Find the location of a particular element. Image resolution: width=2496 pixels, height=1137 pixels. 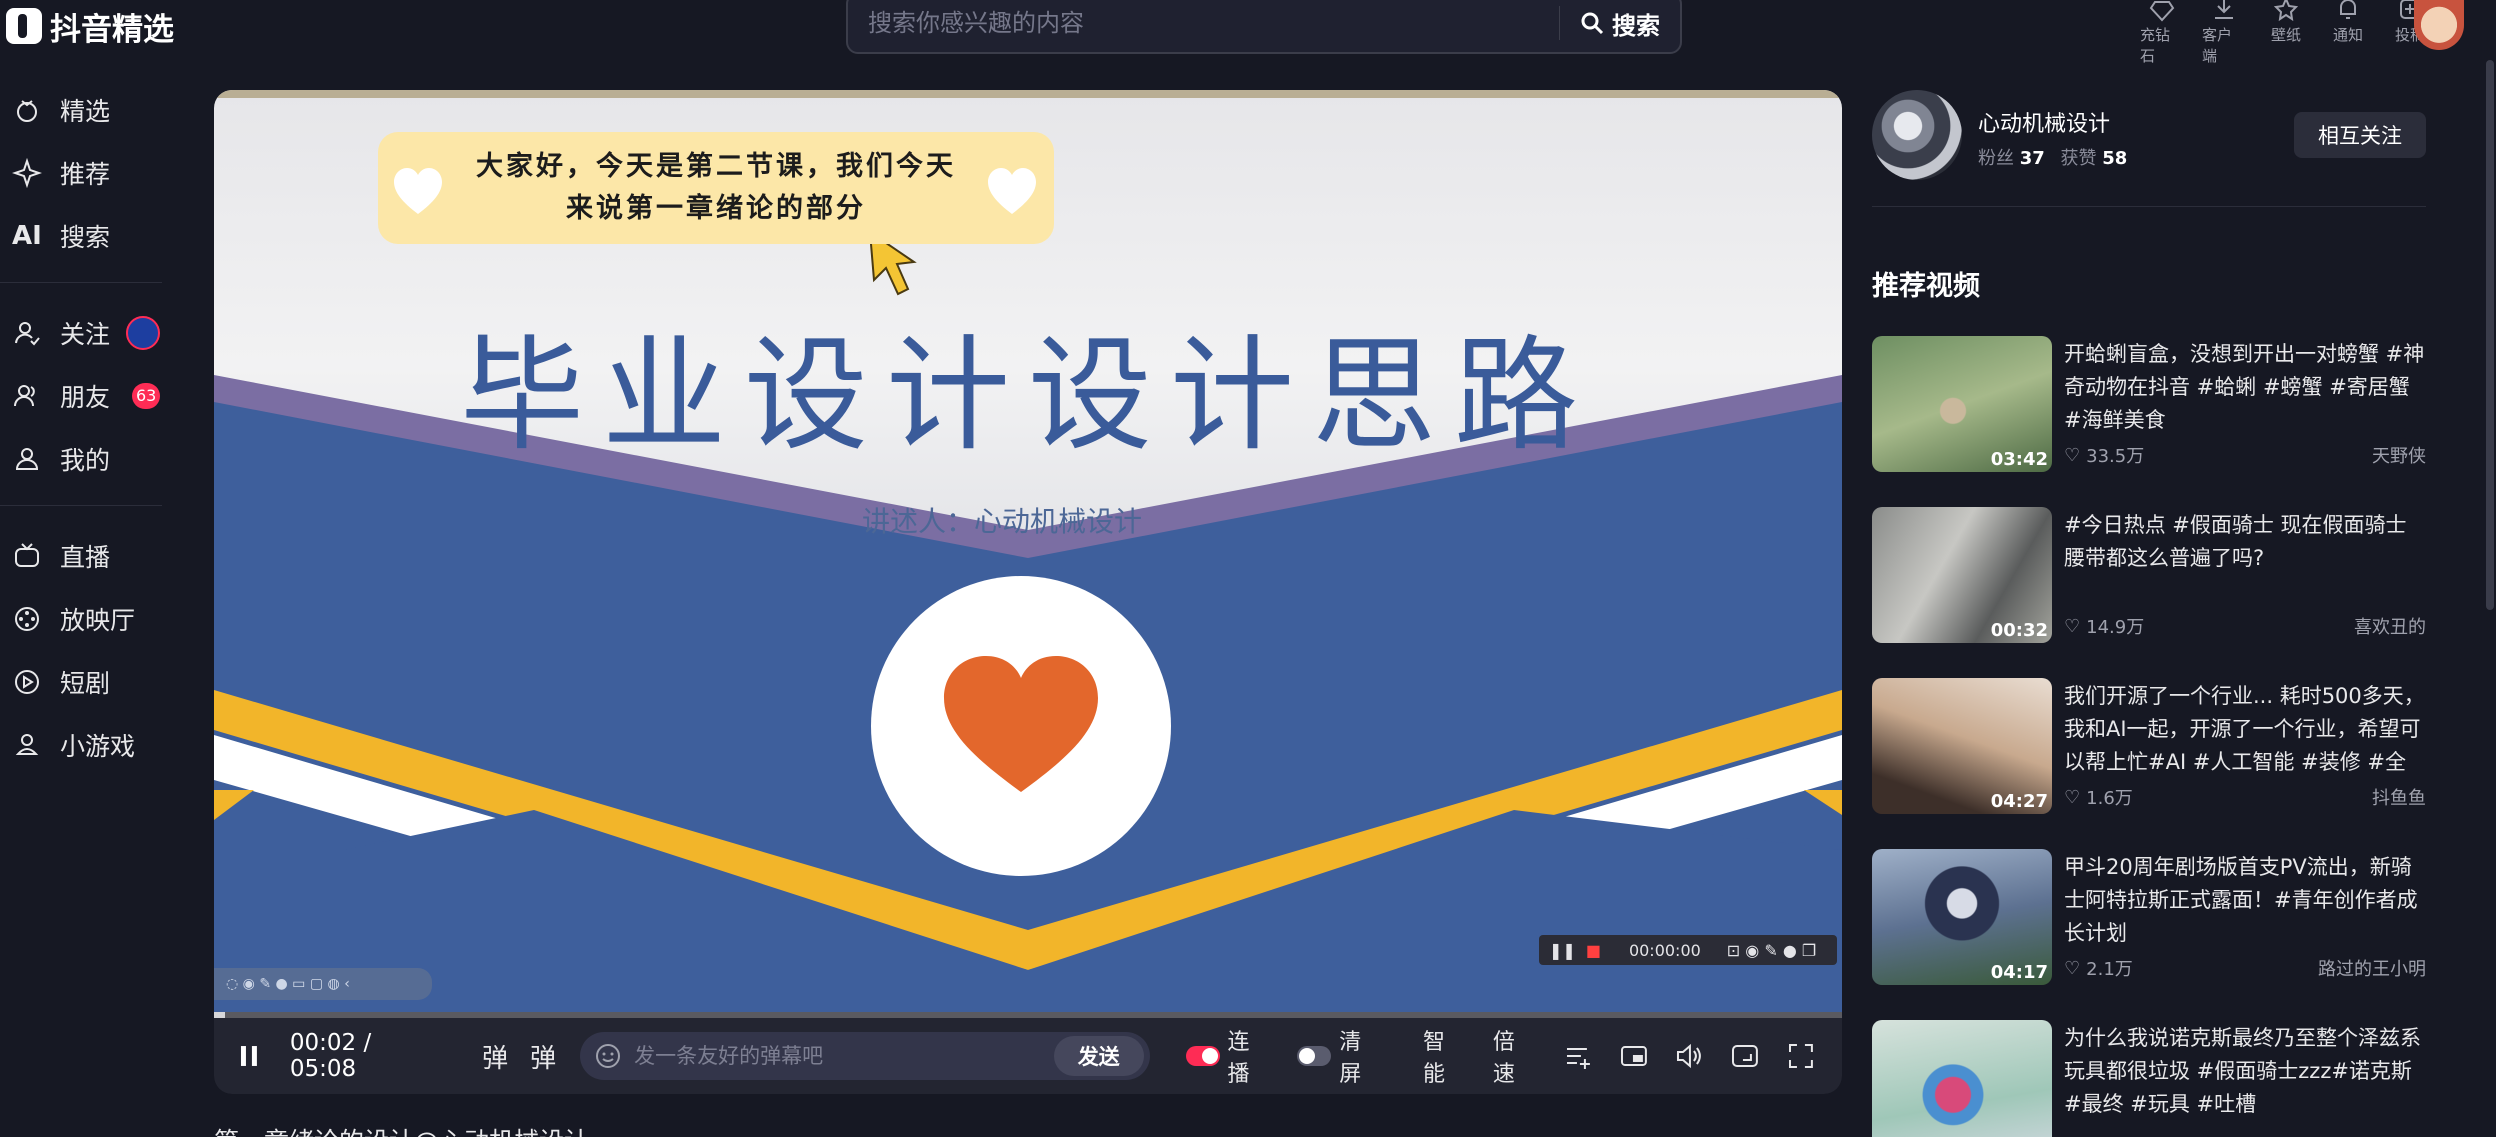

sidebar: 精选 推荐 AI 搜索 关注 朋友 63 我的 直播 放映厅 短剧 小游戏 is located at coordinates (90, 427).